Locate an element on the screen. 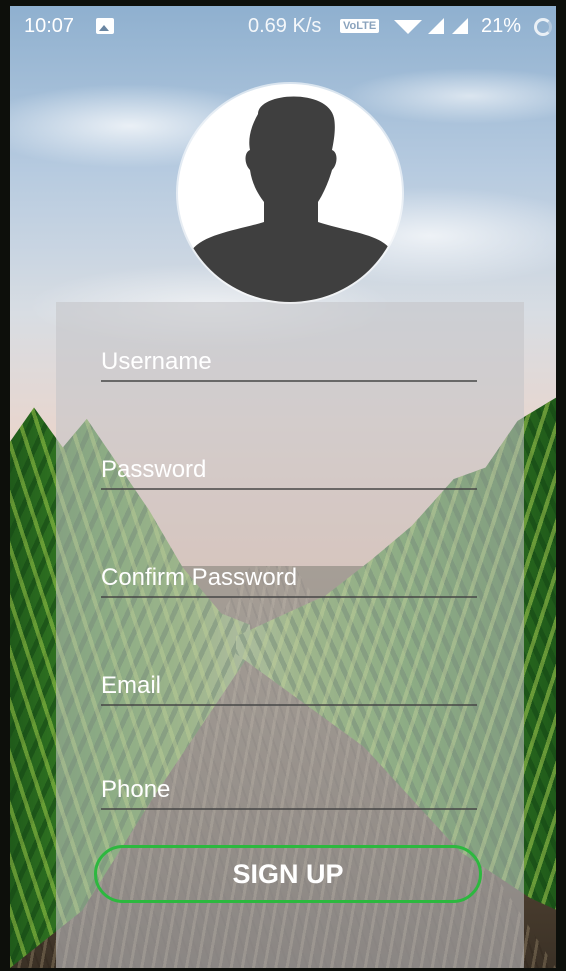 This screenshot has width=566, height=971. username-input is located at coordinates (289, 362).